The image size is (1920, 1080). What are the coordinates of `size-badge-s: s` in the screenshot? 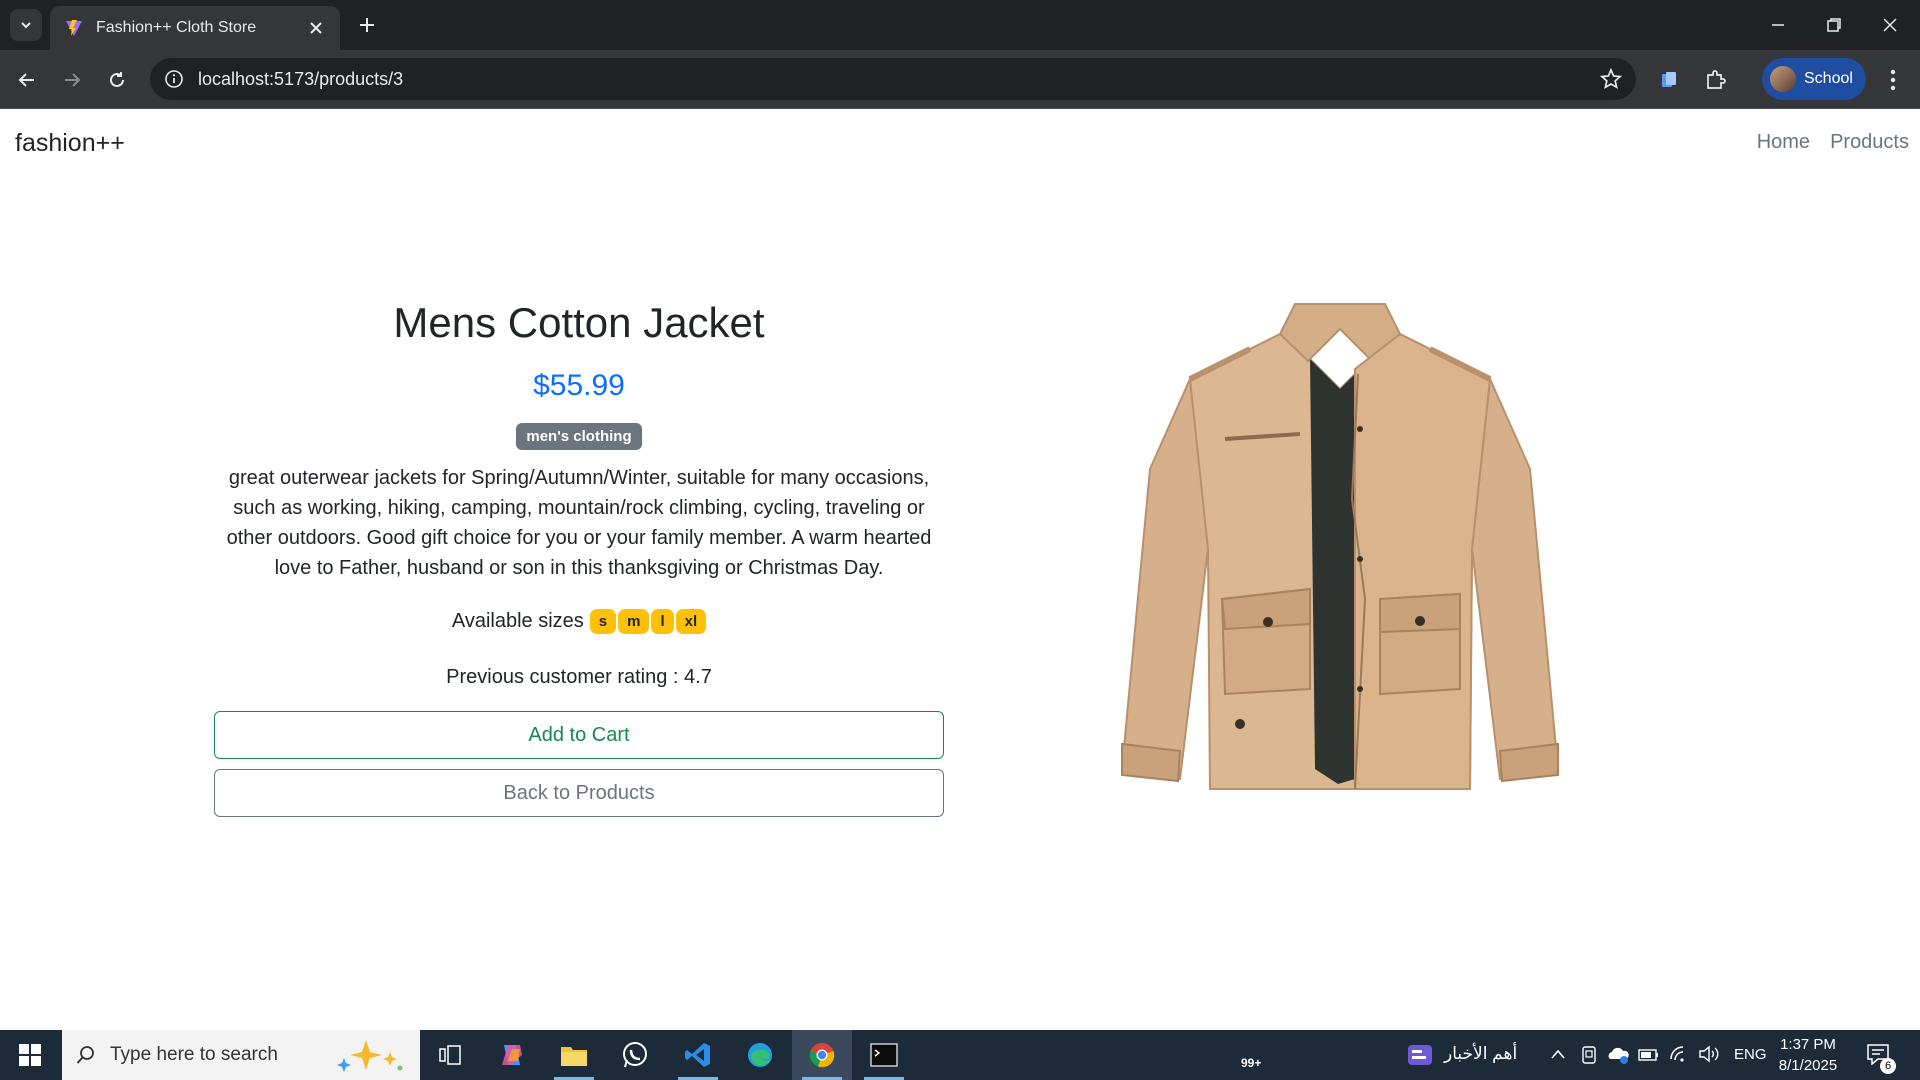 It's located at (603, 621).